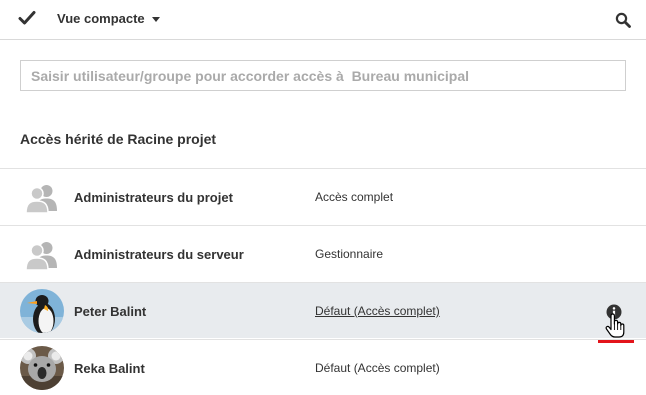  Describe the element at coordinates (153, 197) in the screenshot. I see `principal-name: Administrateurs du projet` at that location.